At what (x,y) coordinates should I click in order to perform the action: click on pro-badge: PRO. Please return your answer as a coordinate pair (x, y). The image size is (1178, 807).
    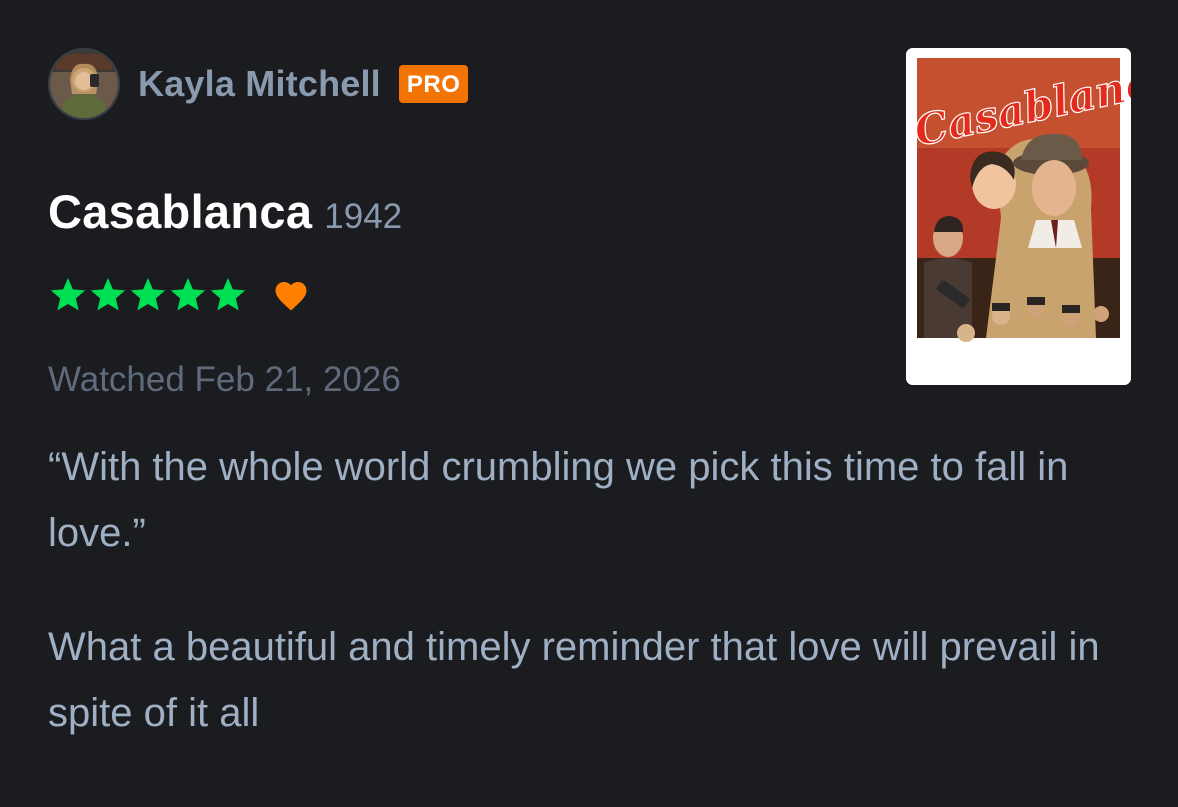
    Looking at the image, I should click on (433, 84).